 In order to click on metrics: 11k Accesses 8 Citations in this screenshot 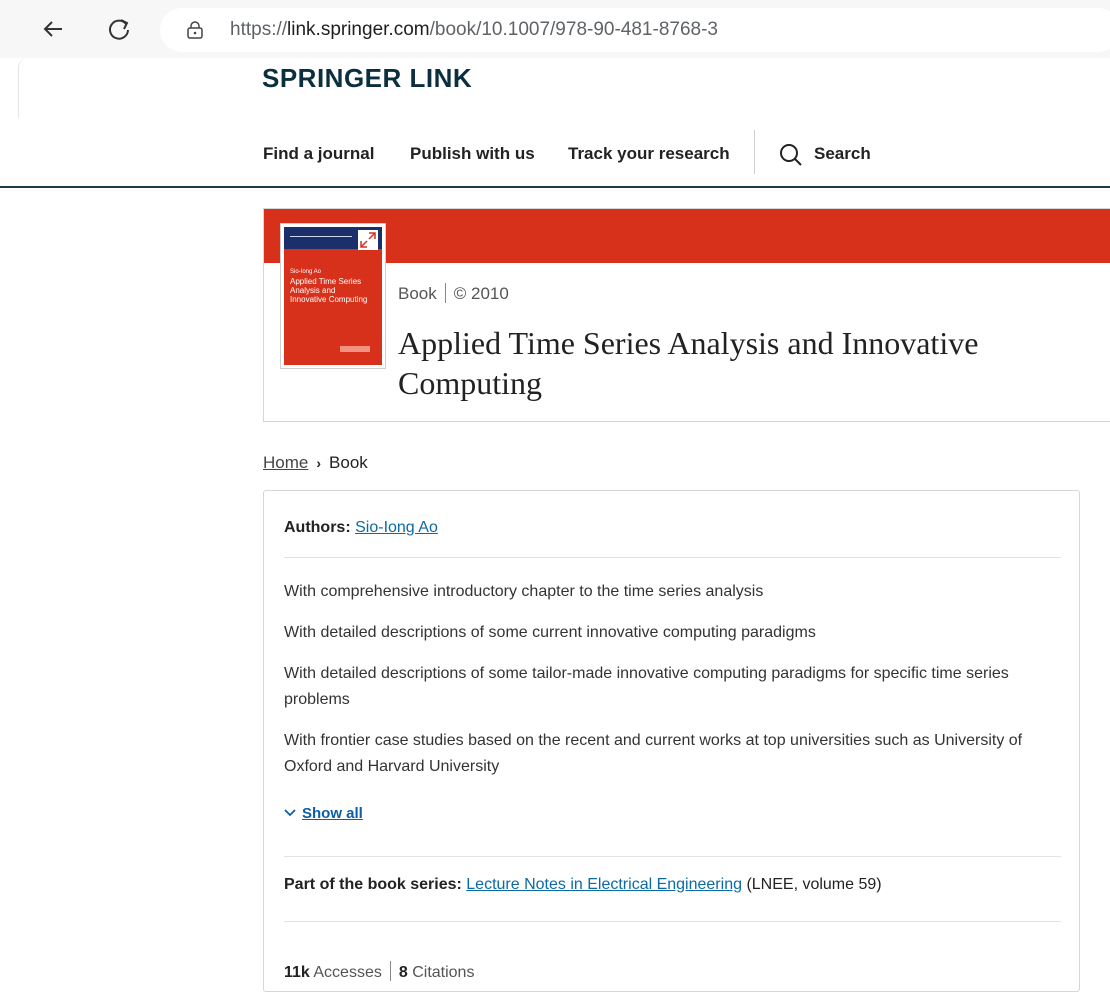, I will do `click(379, 971)`.